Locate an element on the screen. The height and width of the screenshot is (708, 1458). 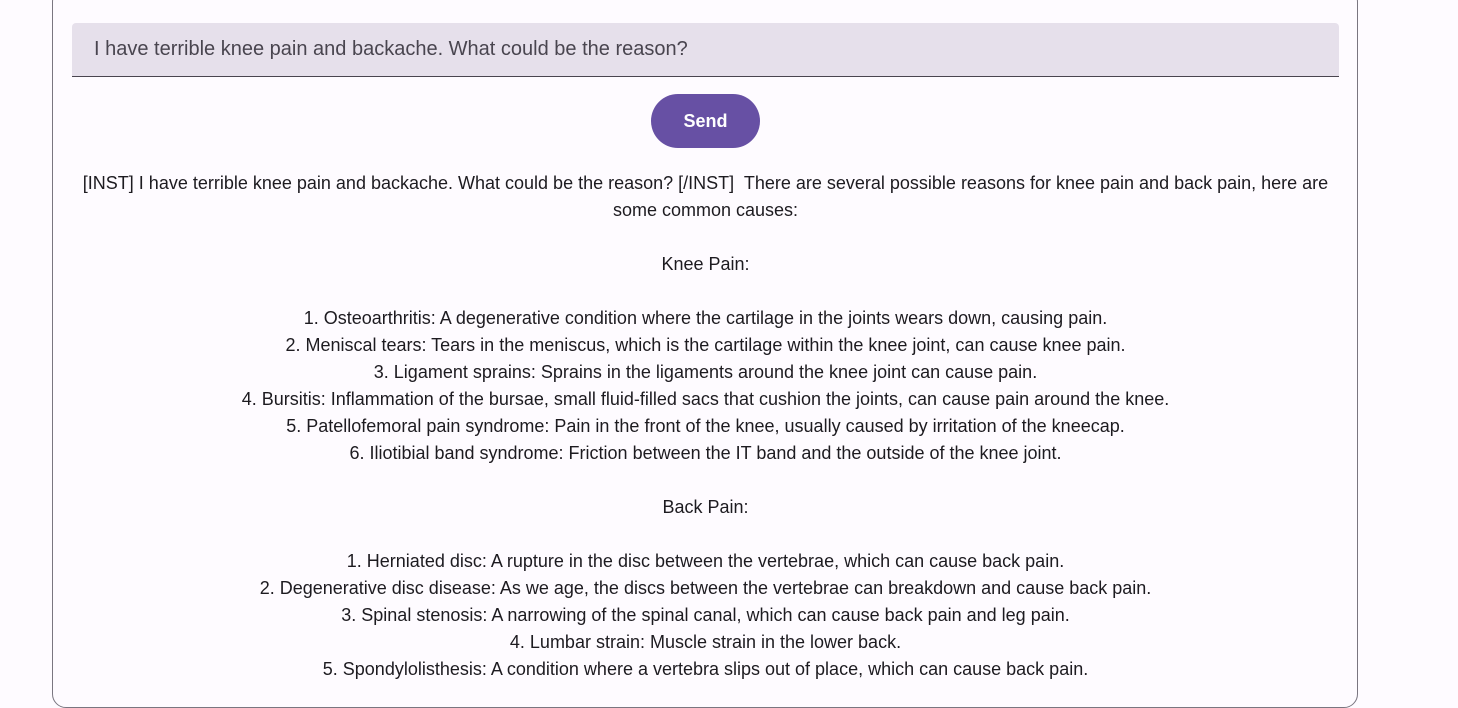
prompt-field is located at coordinates (705, 50).